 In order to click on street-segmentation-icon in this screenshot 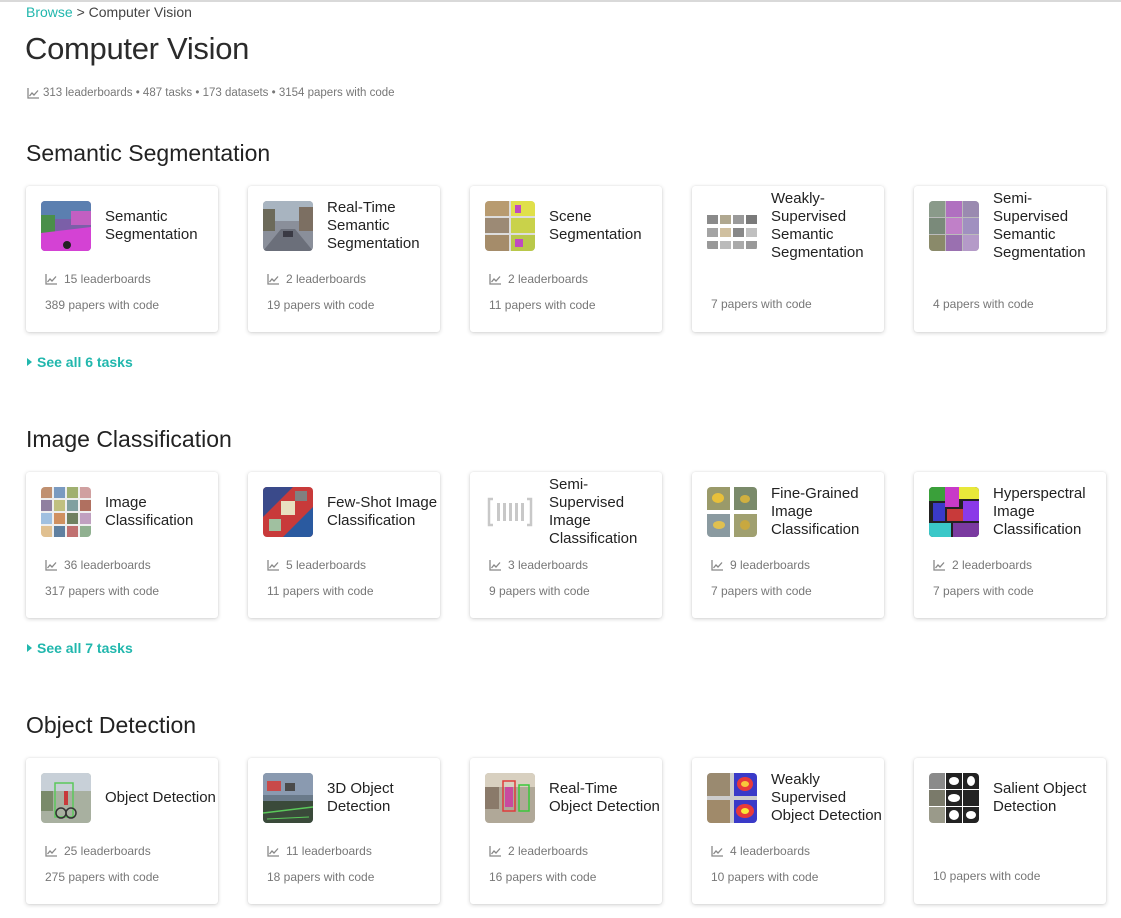, I will do `click(66, 226)`.